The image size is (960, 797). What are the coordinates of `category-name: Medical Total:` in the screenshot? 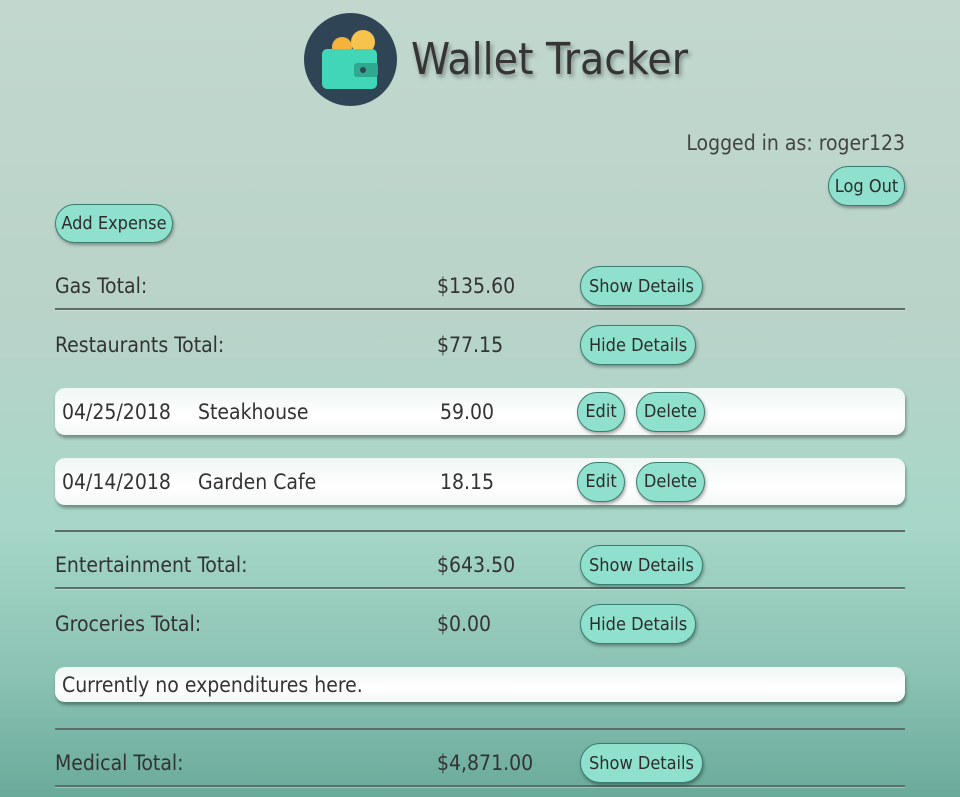 It's located at (119, 763).